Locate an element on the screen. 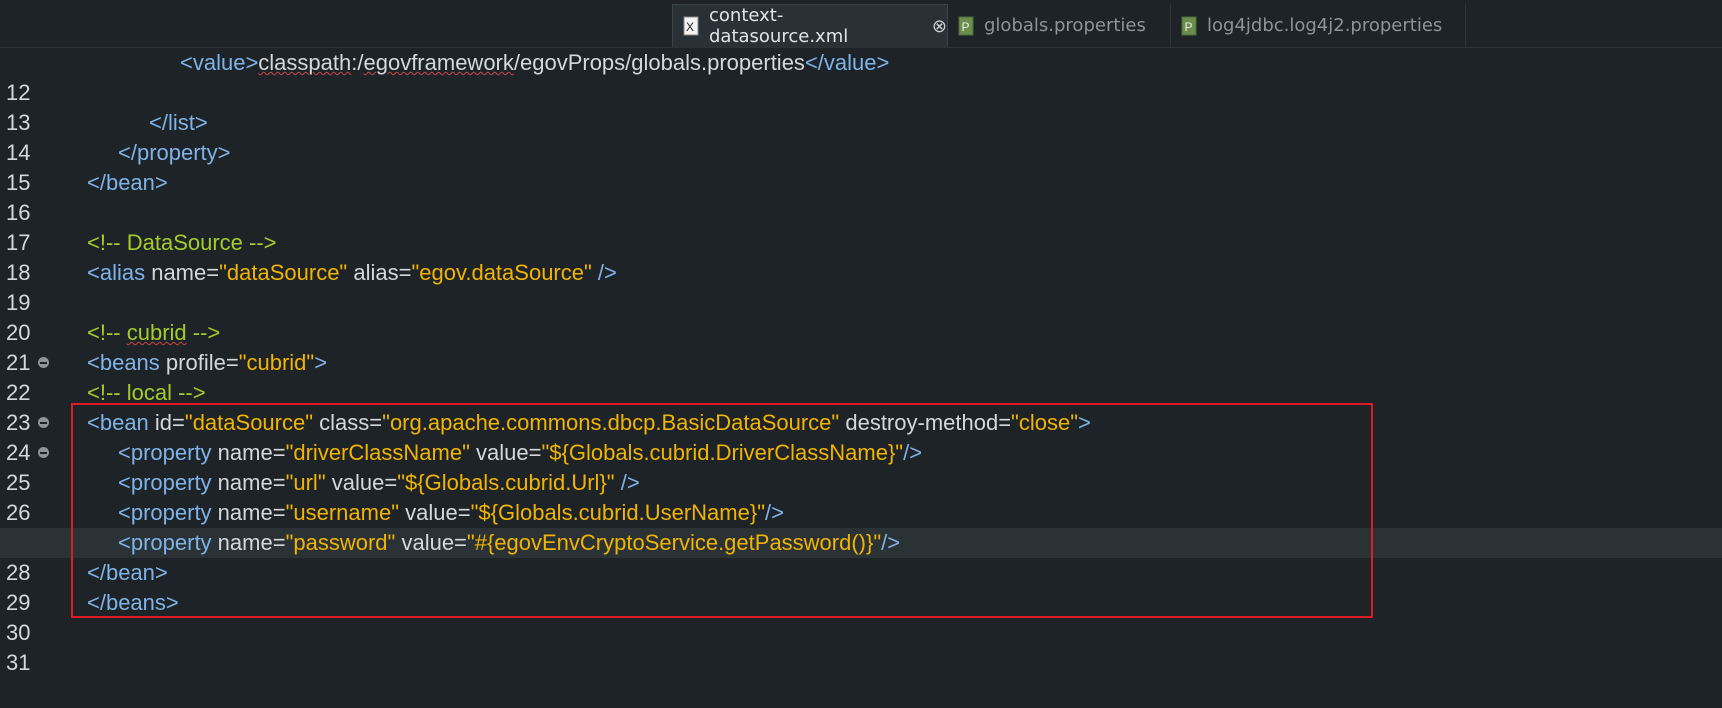 The height and width of the screenshot is (708, 1722). code-line: 13 is located at coordinates (861, 106).